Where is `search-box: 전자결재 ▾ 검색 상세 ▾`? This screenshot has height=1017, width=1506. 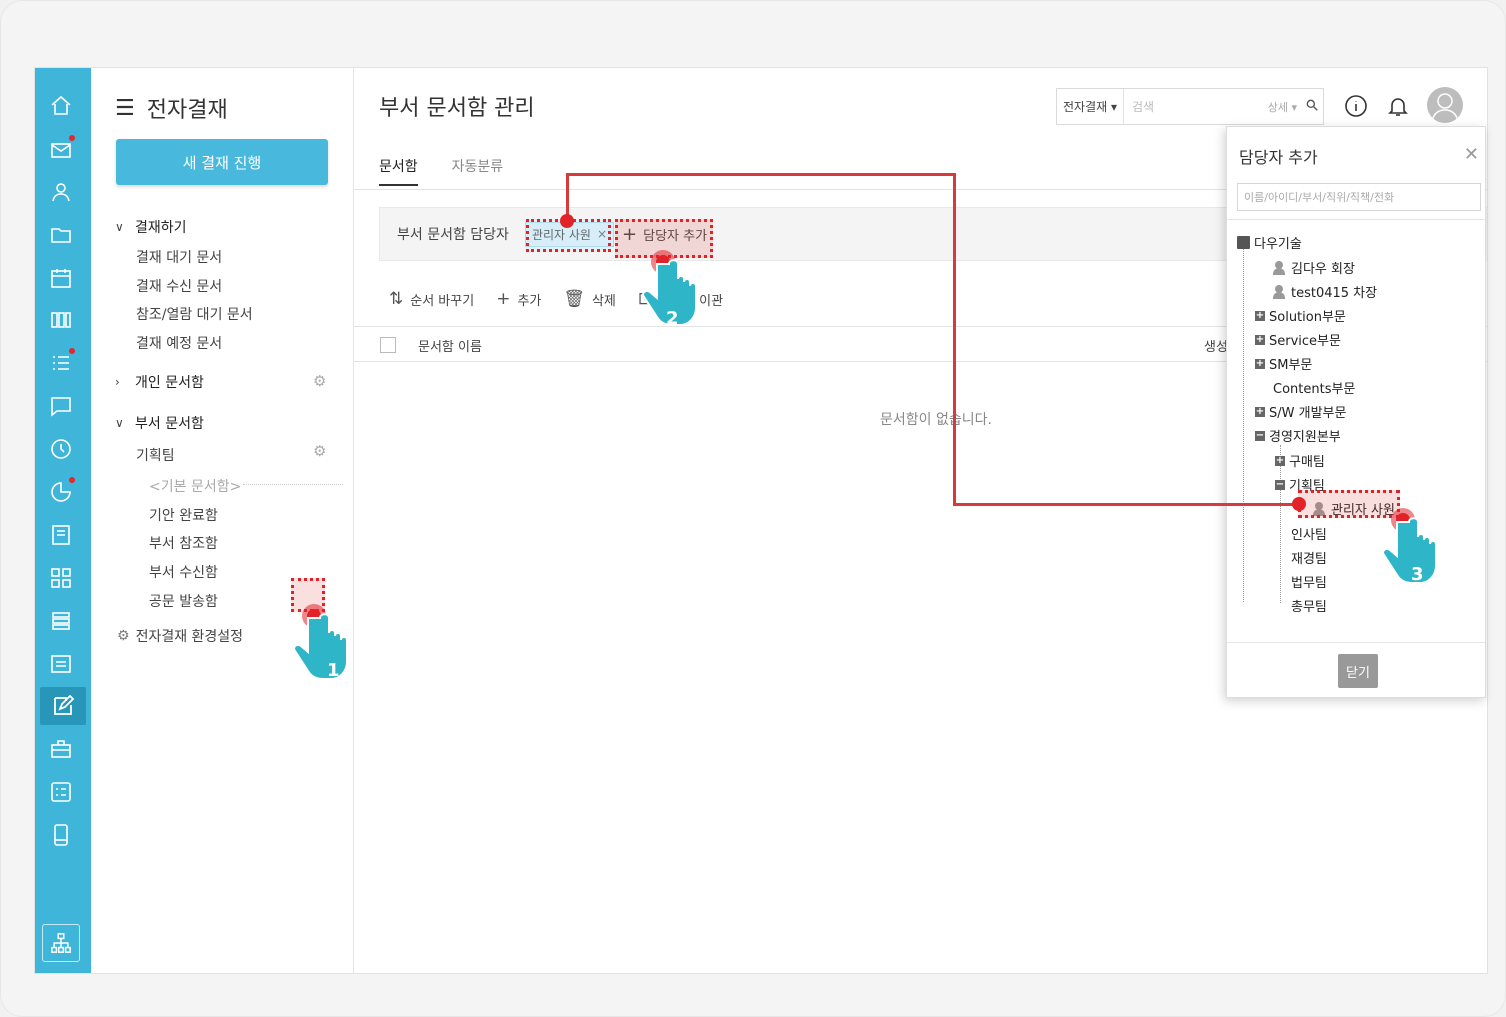 search-box: 전자결재 ▾ 검색 상세 ▾ is located at coordinates (1190, 106).